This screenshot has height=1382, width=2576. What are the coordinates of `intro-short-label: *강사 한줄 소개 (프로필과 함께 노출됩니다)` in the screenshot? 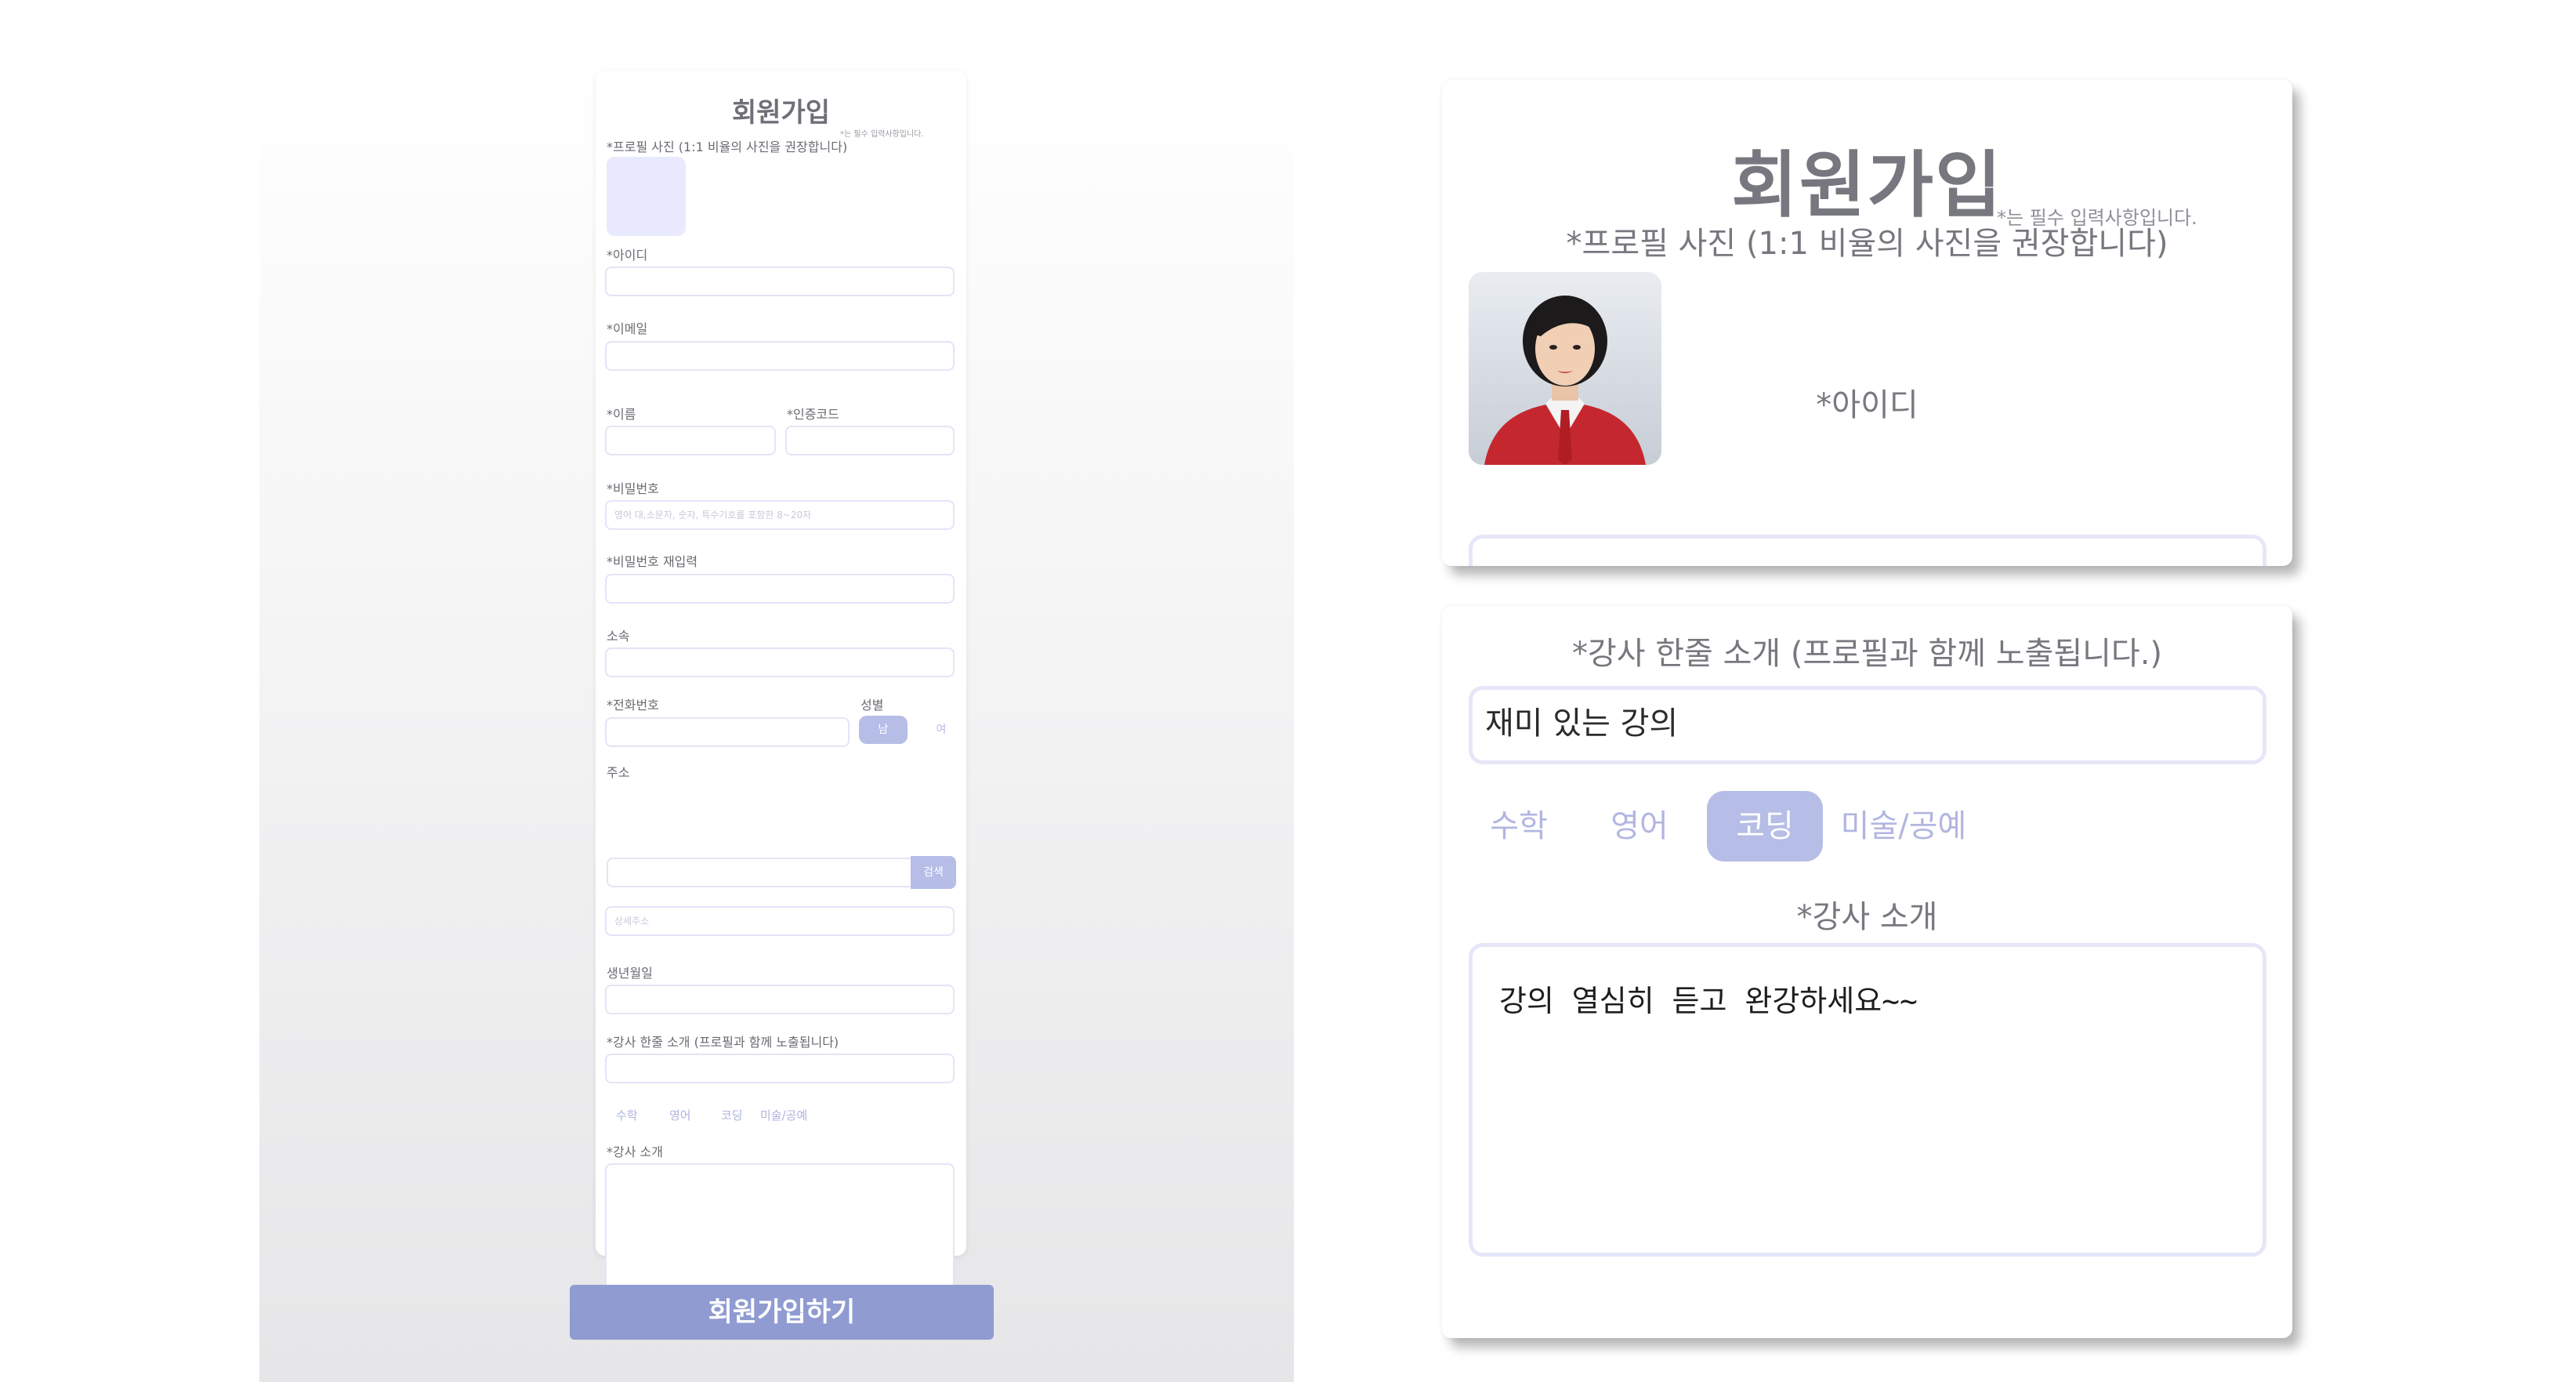 It's located at (723, 1042).